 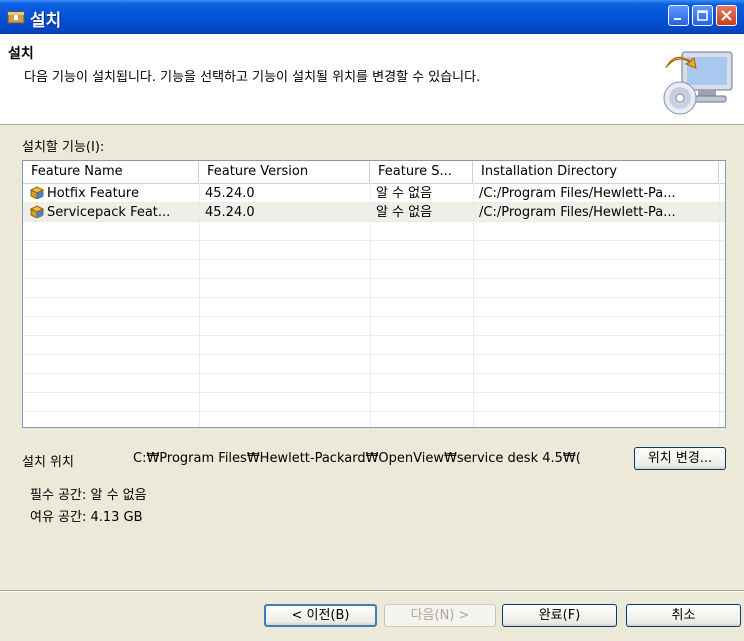 I want to click on install-location-label: 설치 위치, so click(x=48, y=462).